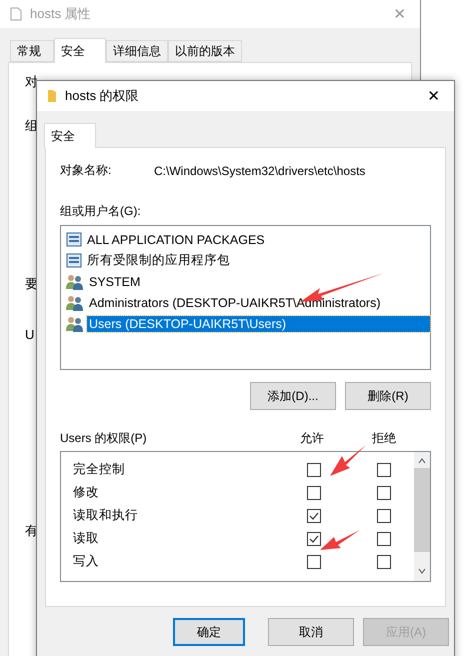 The width and height of the screenshot is (475, 656). Describe the element at coordinates (52, 96) in the screenshot. I see `folder-icon` at that location.